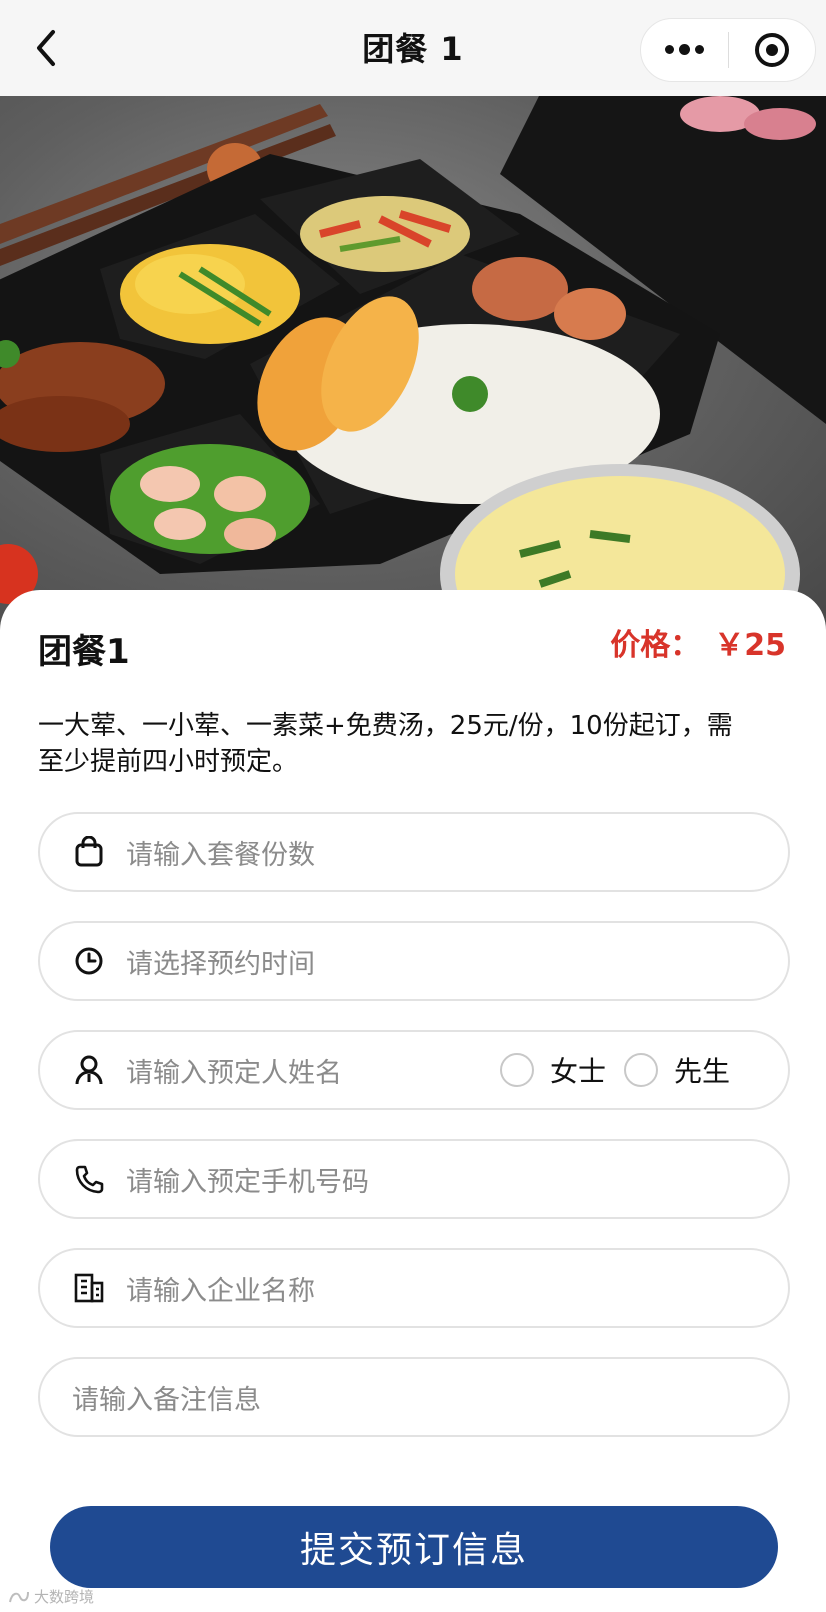 This screenshot has height=1612, width=826. What do you see at coordinates (414, 1070) in the screenshot?
I see `name-input: 请输入预定人姓名 女士 先生` at bounding box center [414, 1070].